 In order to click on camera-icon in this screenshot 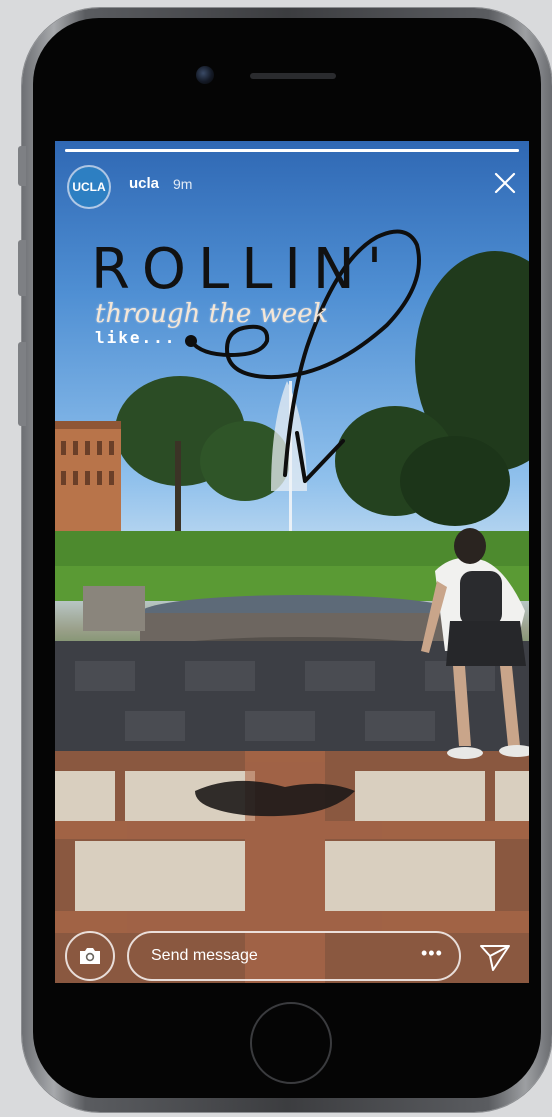, I will do `click(90, 956)`.